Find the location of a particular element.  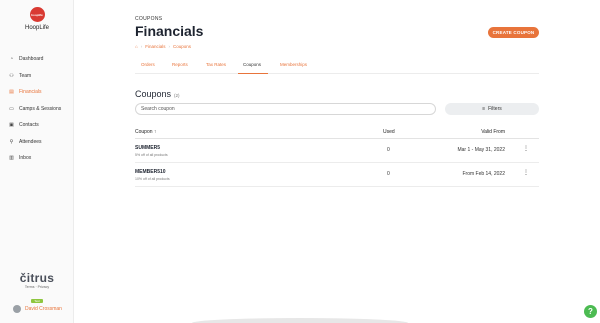

section-title: Coupons (2) is located at coordinates (157, 94).